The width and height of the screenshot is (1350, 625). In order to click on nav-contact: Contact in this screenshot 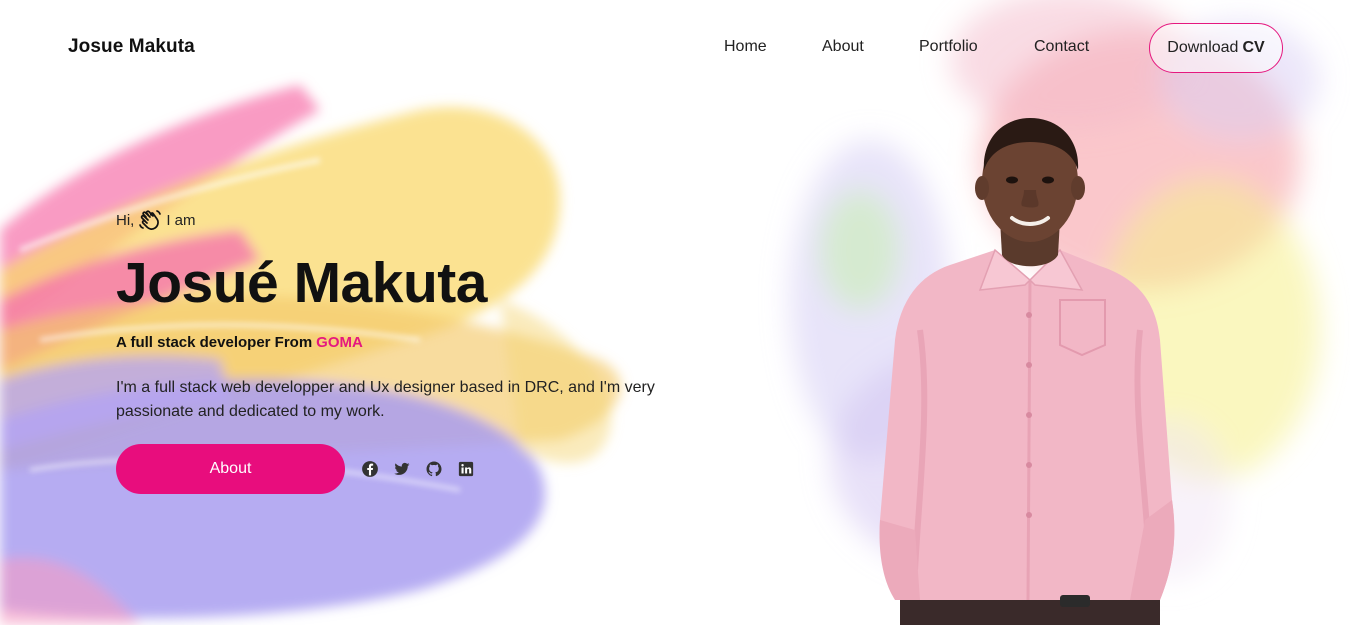, I will do `click(1061, 47)`.